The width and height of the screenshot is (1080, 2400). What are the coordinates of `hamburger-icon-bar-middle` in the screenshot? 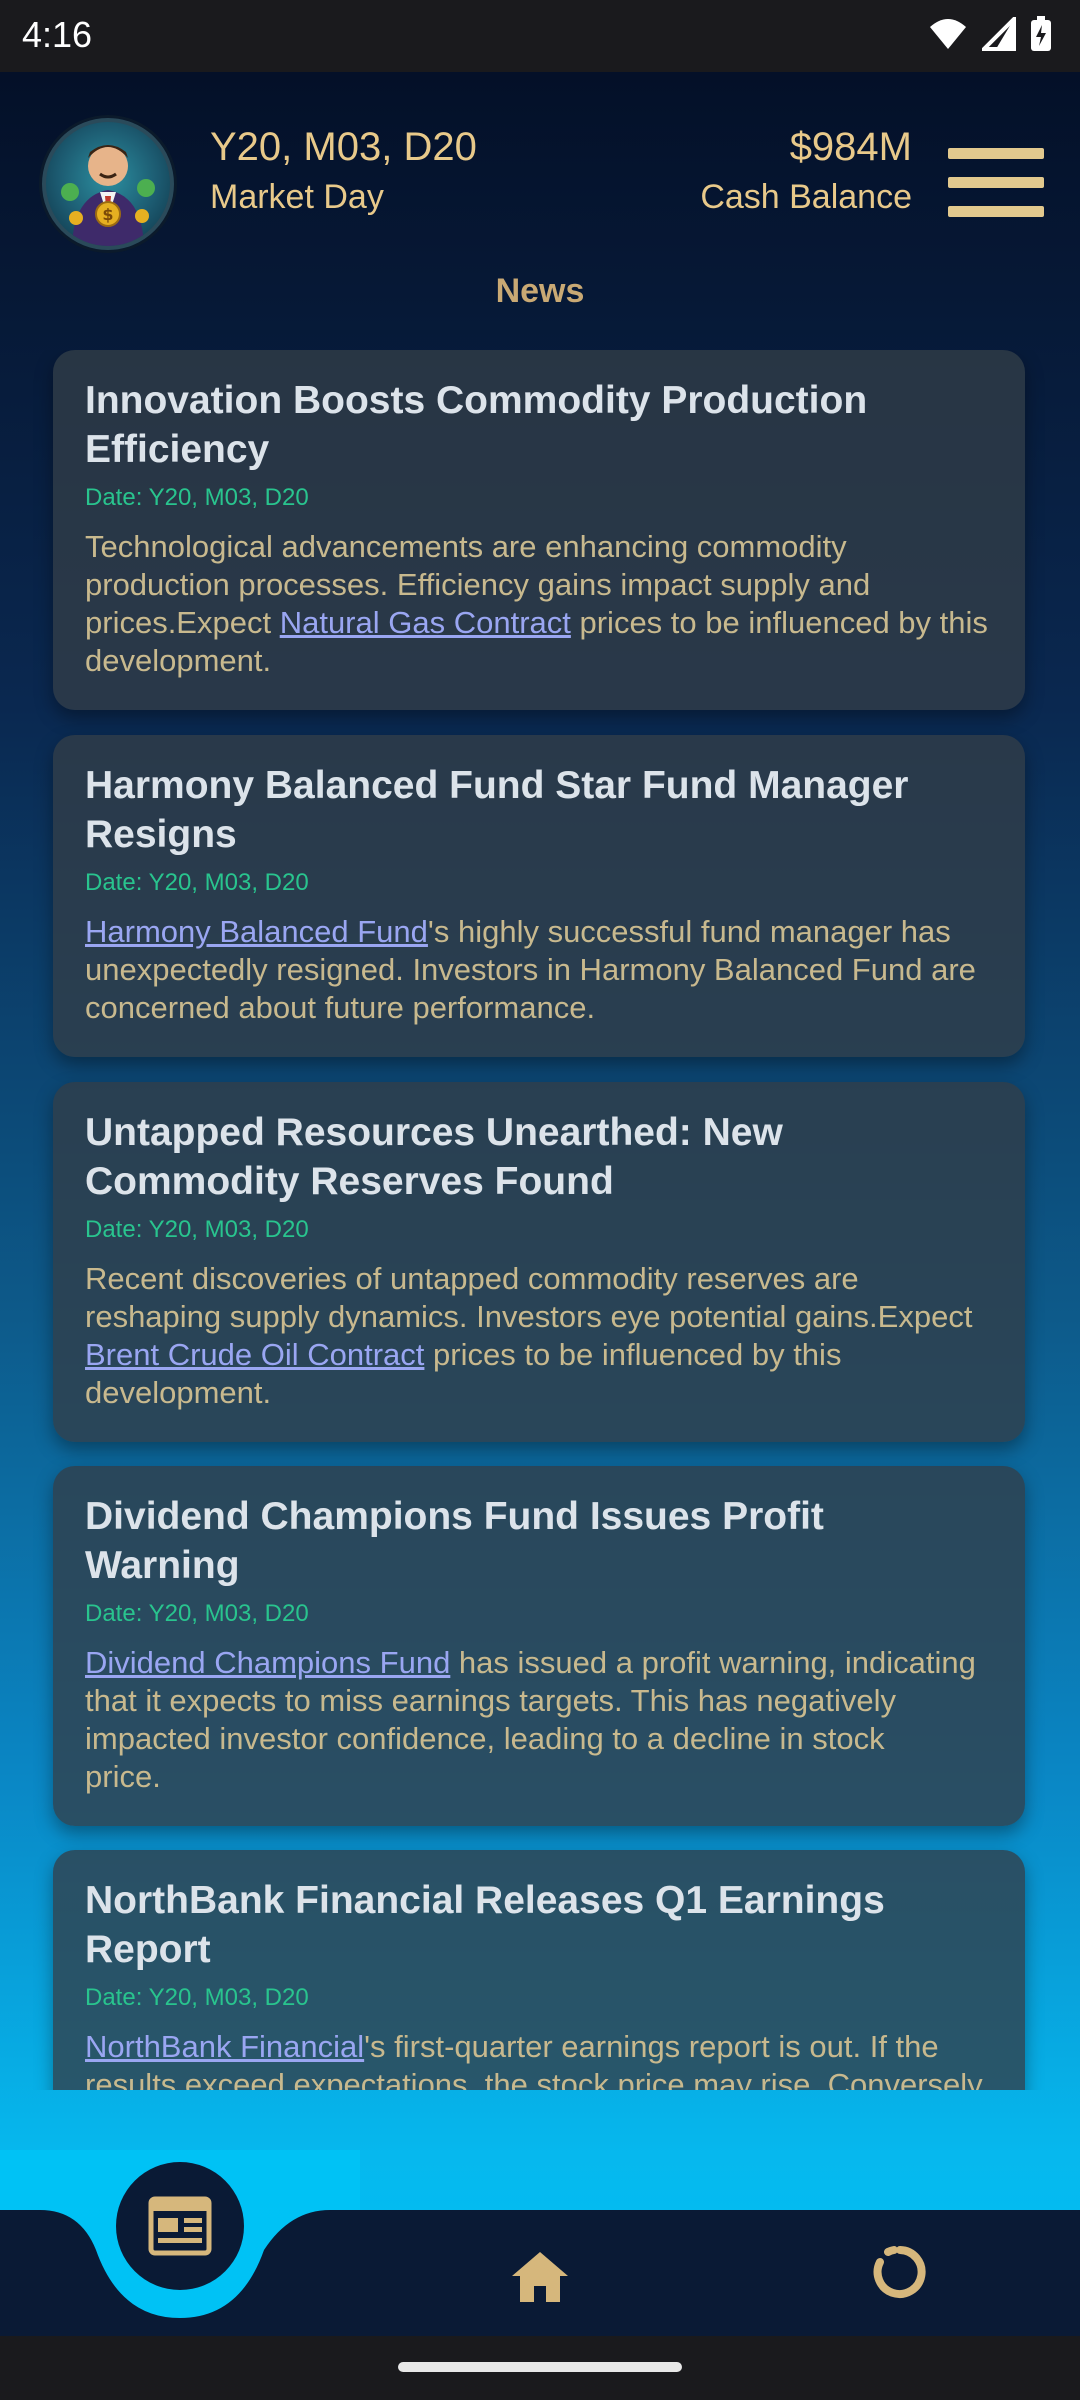 It's located at (996, 182).